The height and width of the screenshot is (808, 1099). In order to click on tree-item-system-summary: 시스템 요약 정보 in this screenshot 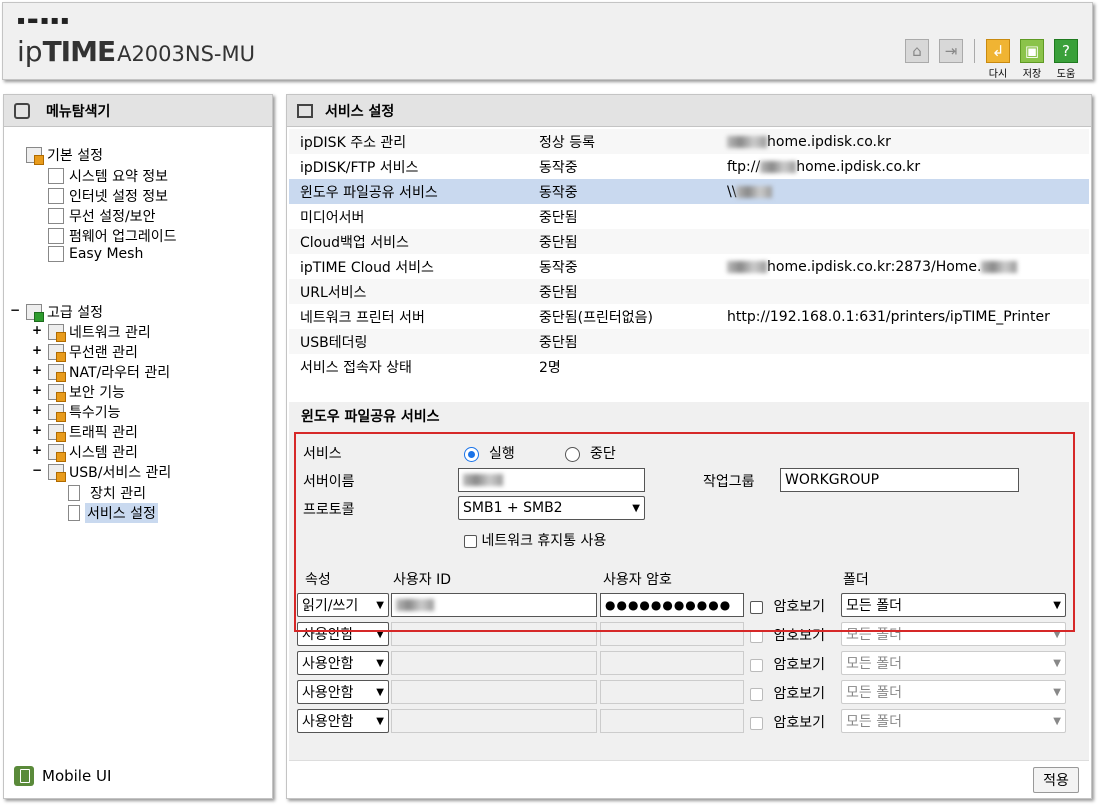, I will do `click(108, 176)`.